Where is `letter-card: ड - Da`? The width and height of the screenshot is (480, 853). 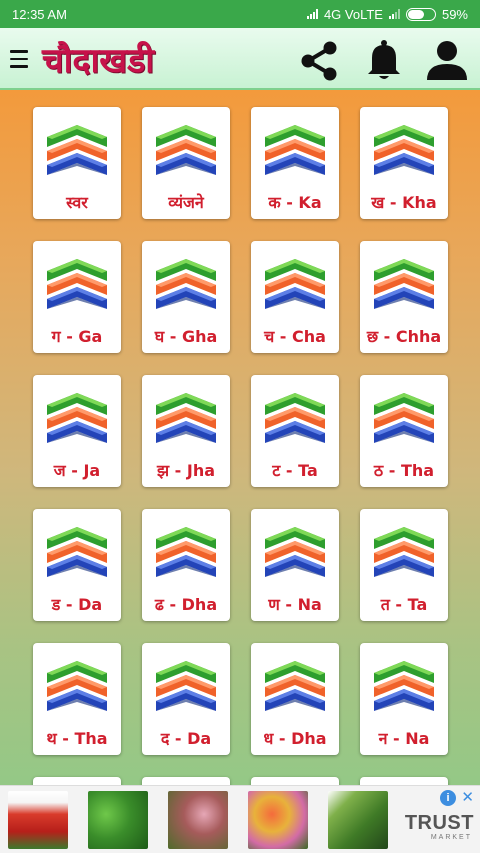
letter-card: ड - Da is located at coordinates (77, 565).